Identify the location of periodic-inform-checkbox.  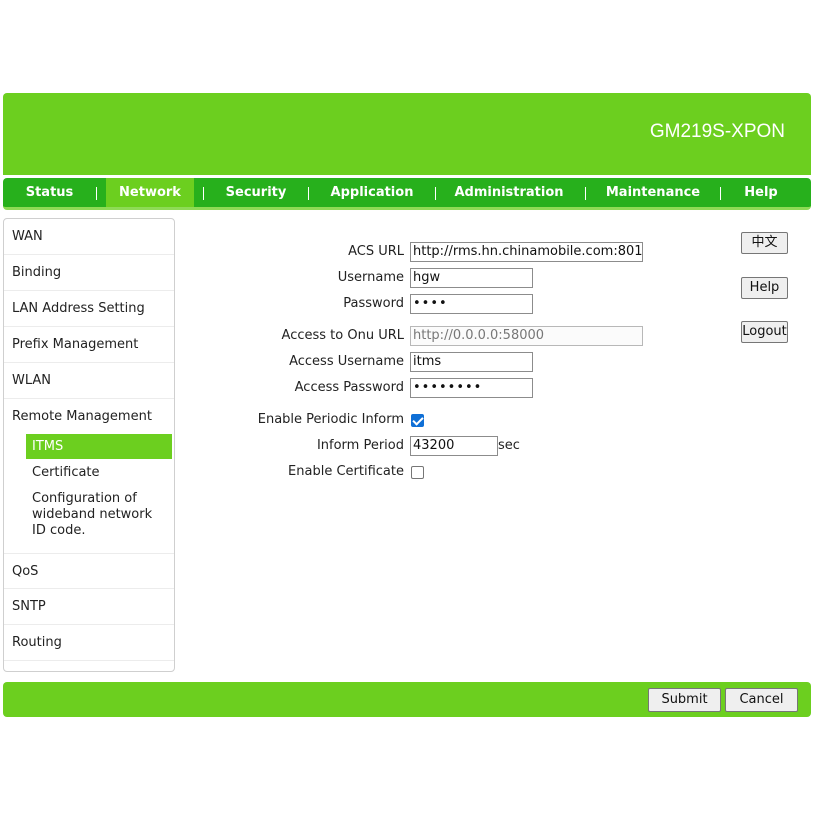
(417, 420).